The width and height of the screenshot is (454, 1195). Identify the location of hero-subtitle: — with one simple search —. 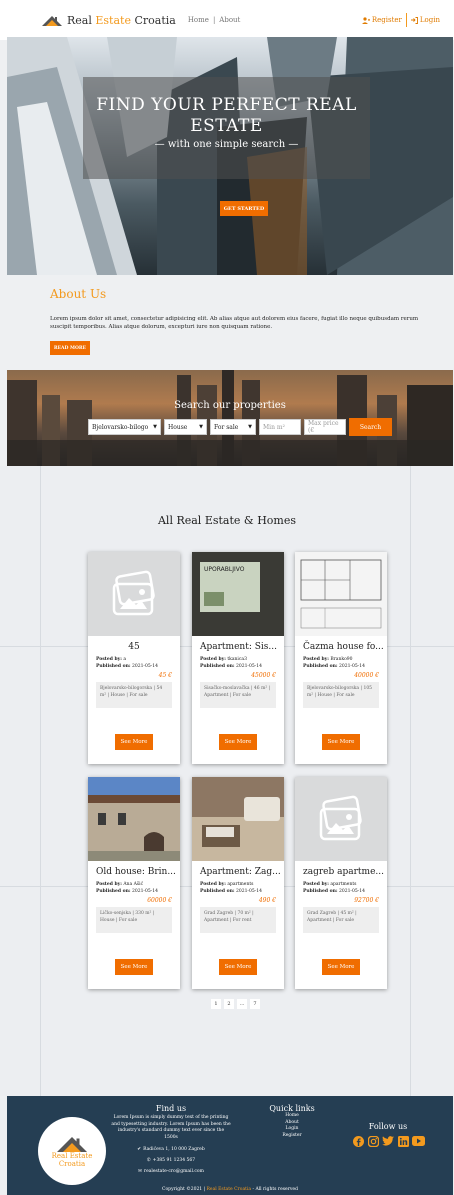
(226, 144).